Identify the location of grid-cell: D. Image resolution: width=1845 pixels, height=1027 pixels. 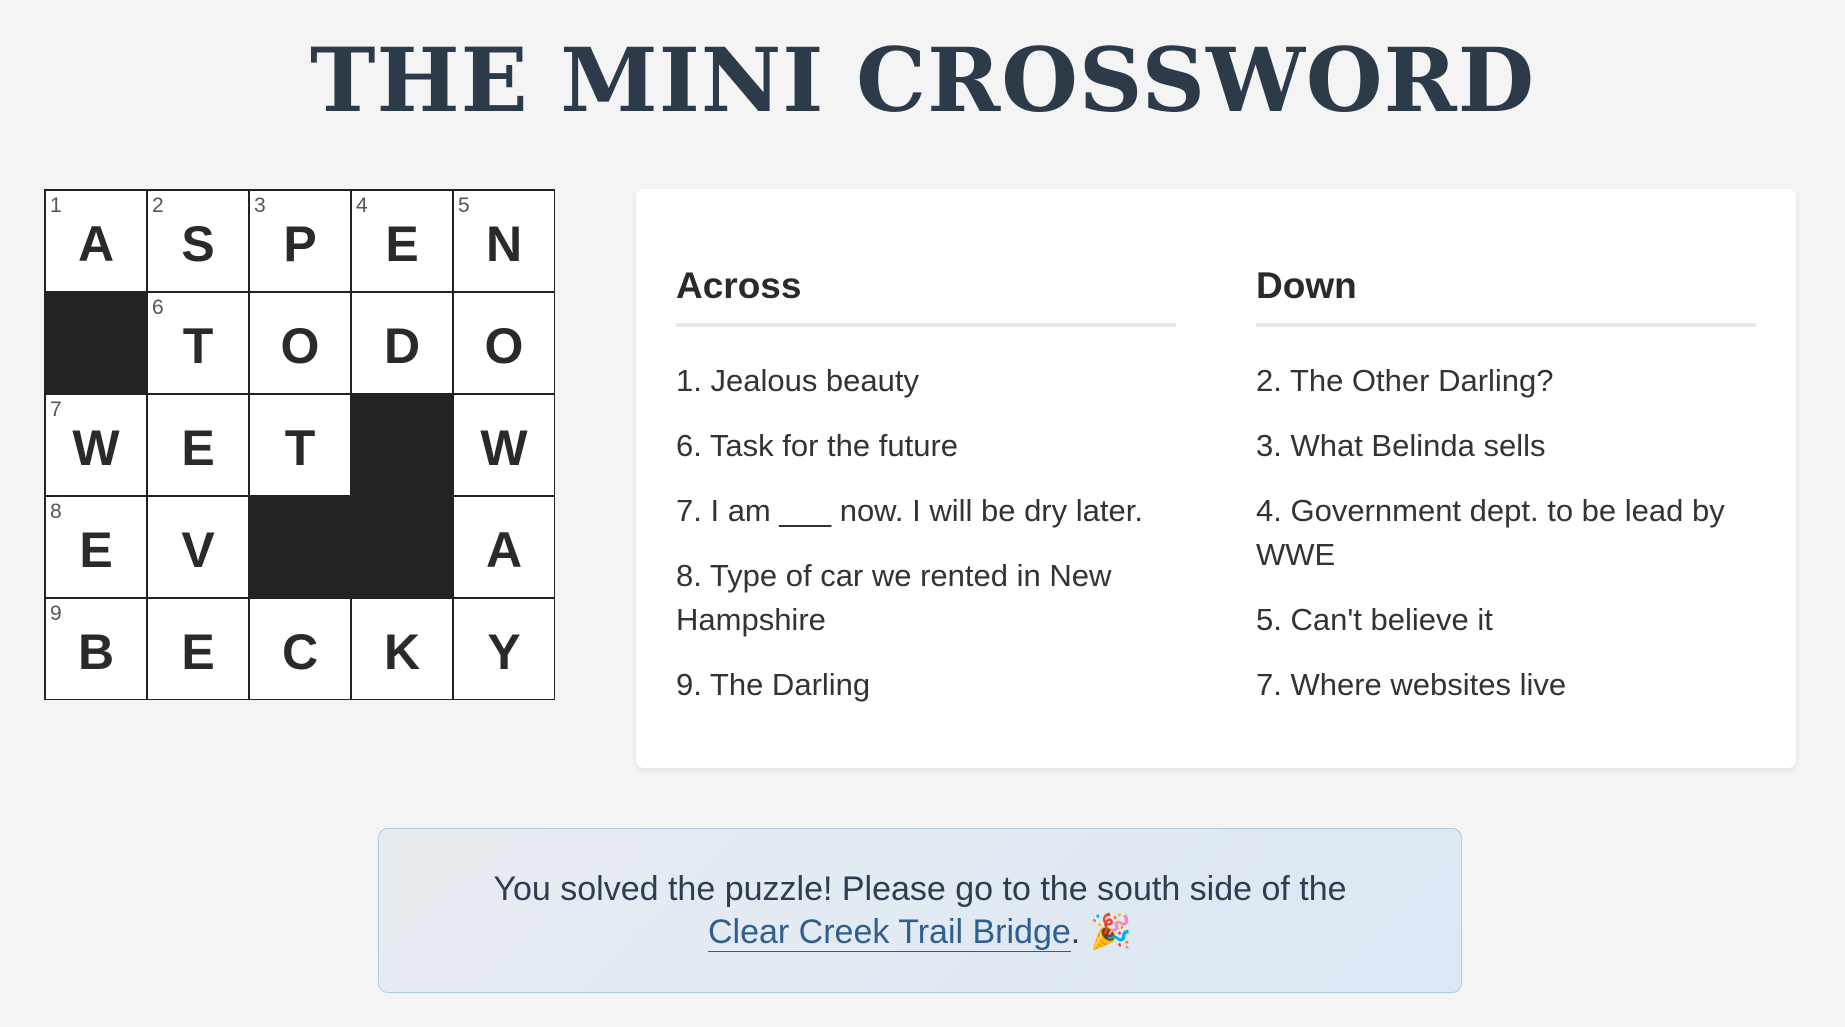
(402, 343).